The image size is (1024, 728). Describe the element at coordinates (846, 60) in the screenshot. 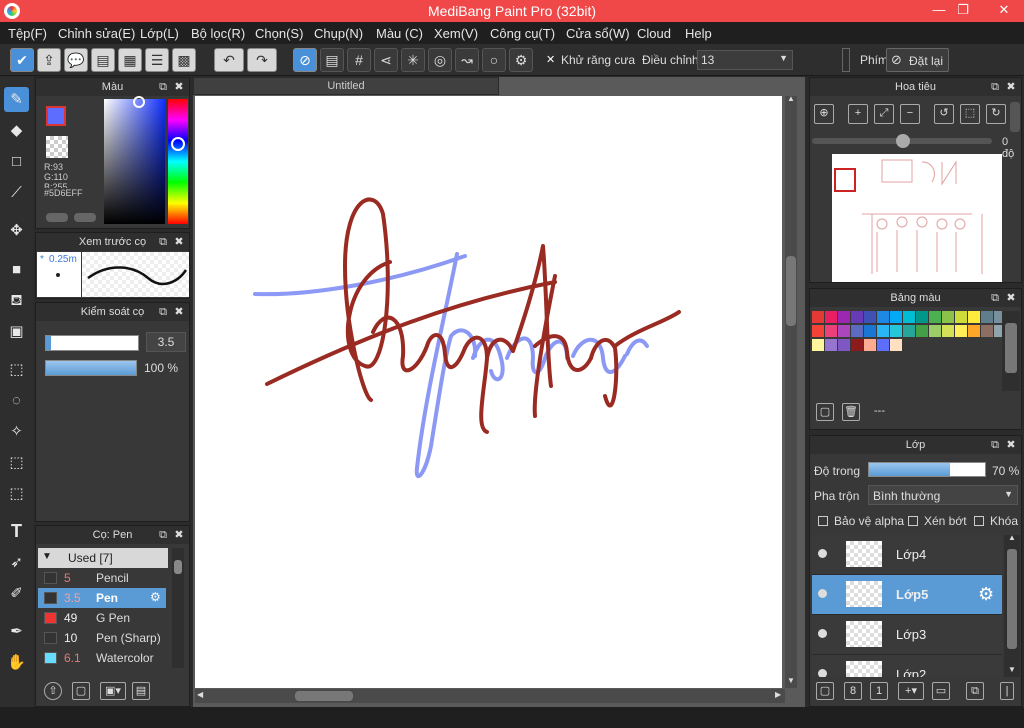

I see `toolbar-splitter` at that location.